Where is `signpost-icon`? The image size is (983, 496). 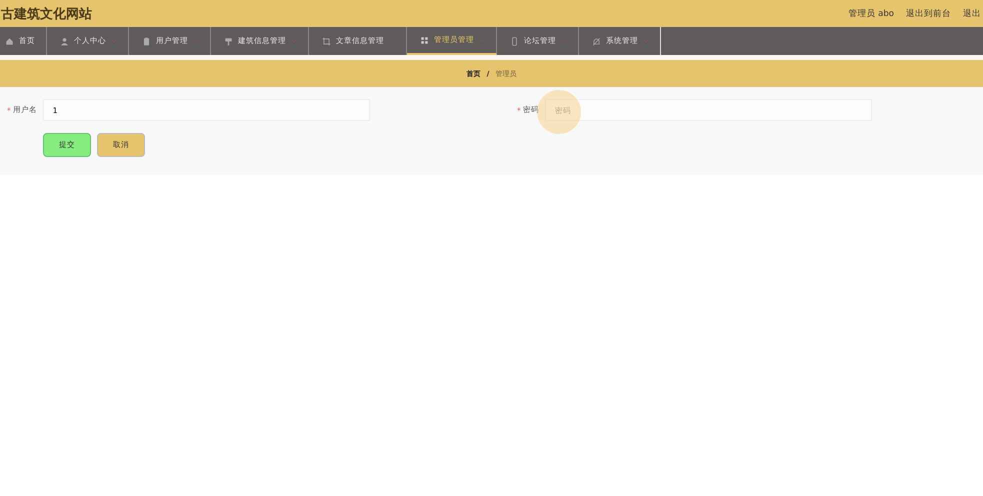 signpost-icon is located at coordinates (228, 41).